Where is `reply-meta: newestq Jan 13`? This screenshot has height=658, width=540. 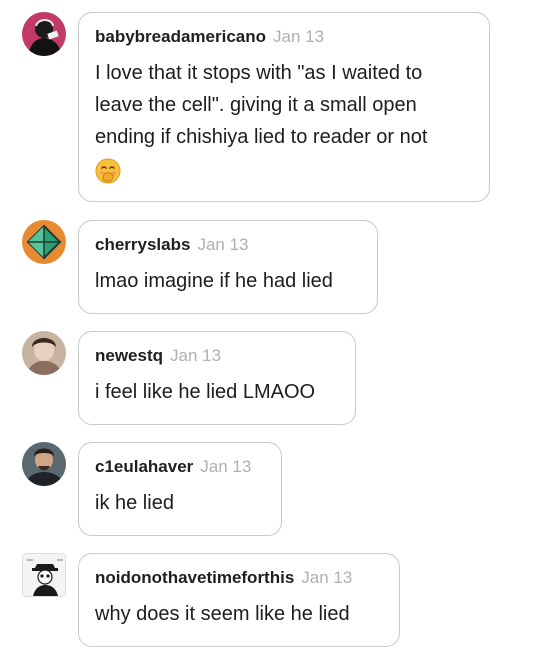 reply-meta: newestq Jan 13 is located at coordinates (217, 356).